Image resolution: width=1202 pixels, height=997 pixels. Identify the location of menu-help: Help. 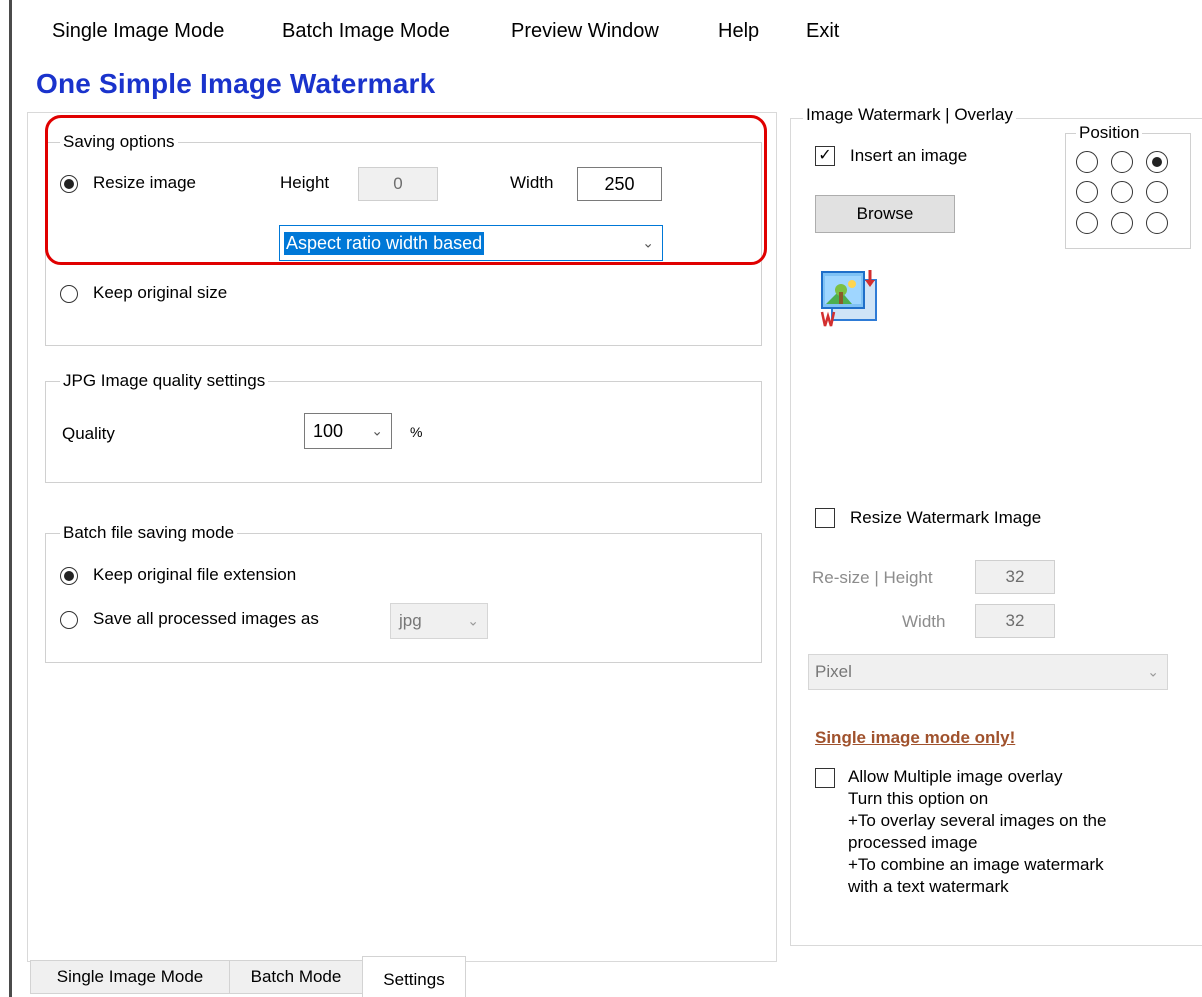
(738, 31).